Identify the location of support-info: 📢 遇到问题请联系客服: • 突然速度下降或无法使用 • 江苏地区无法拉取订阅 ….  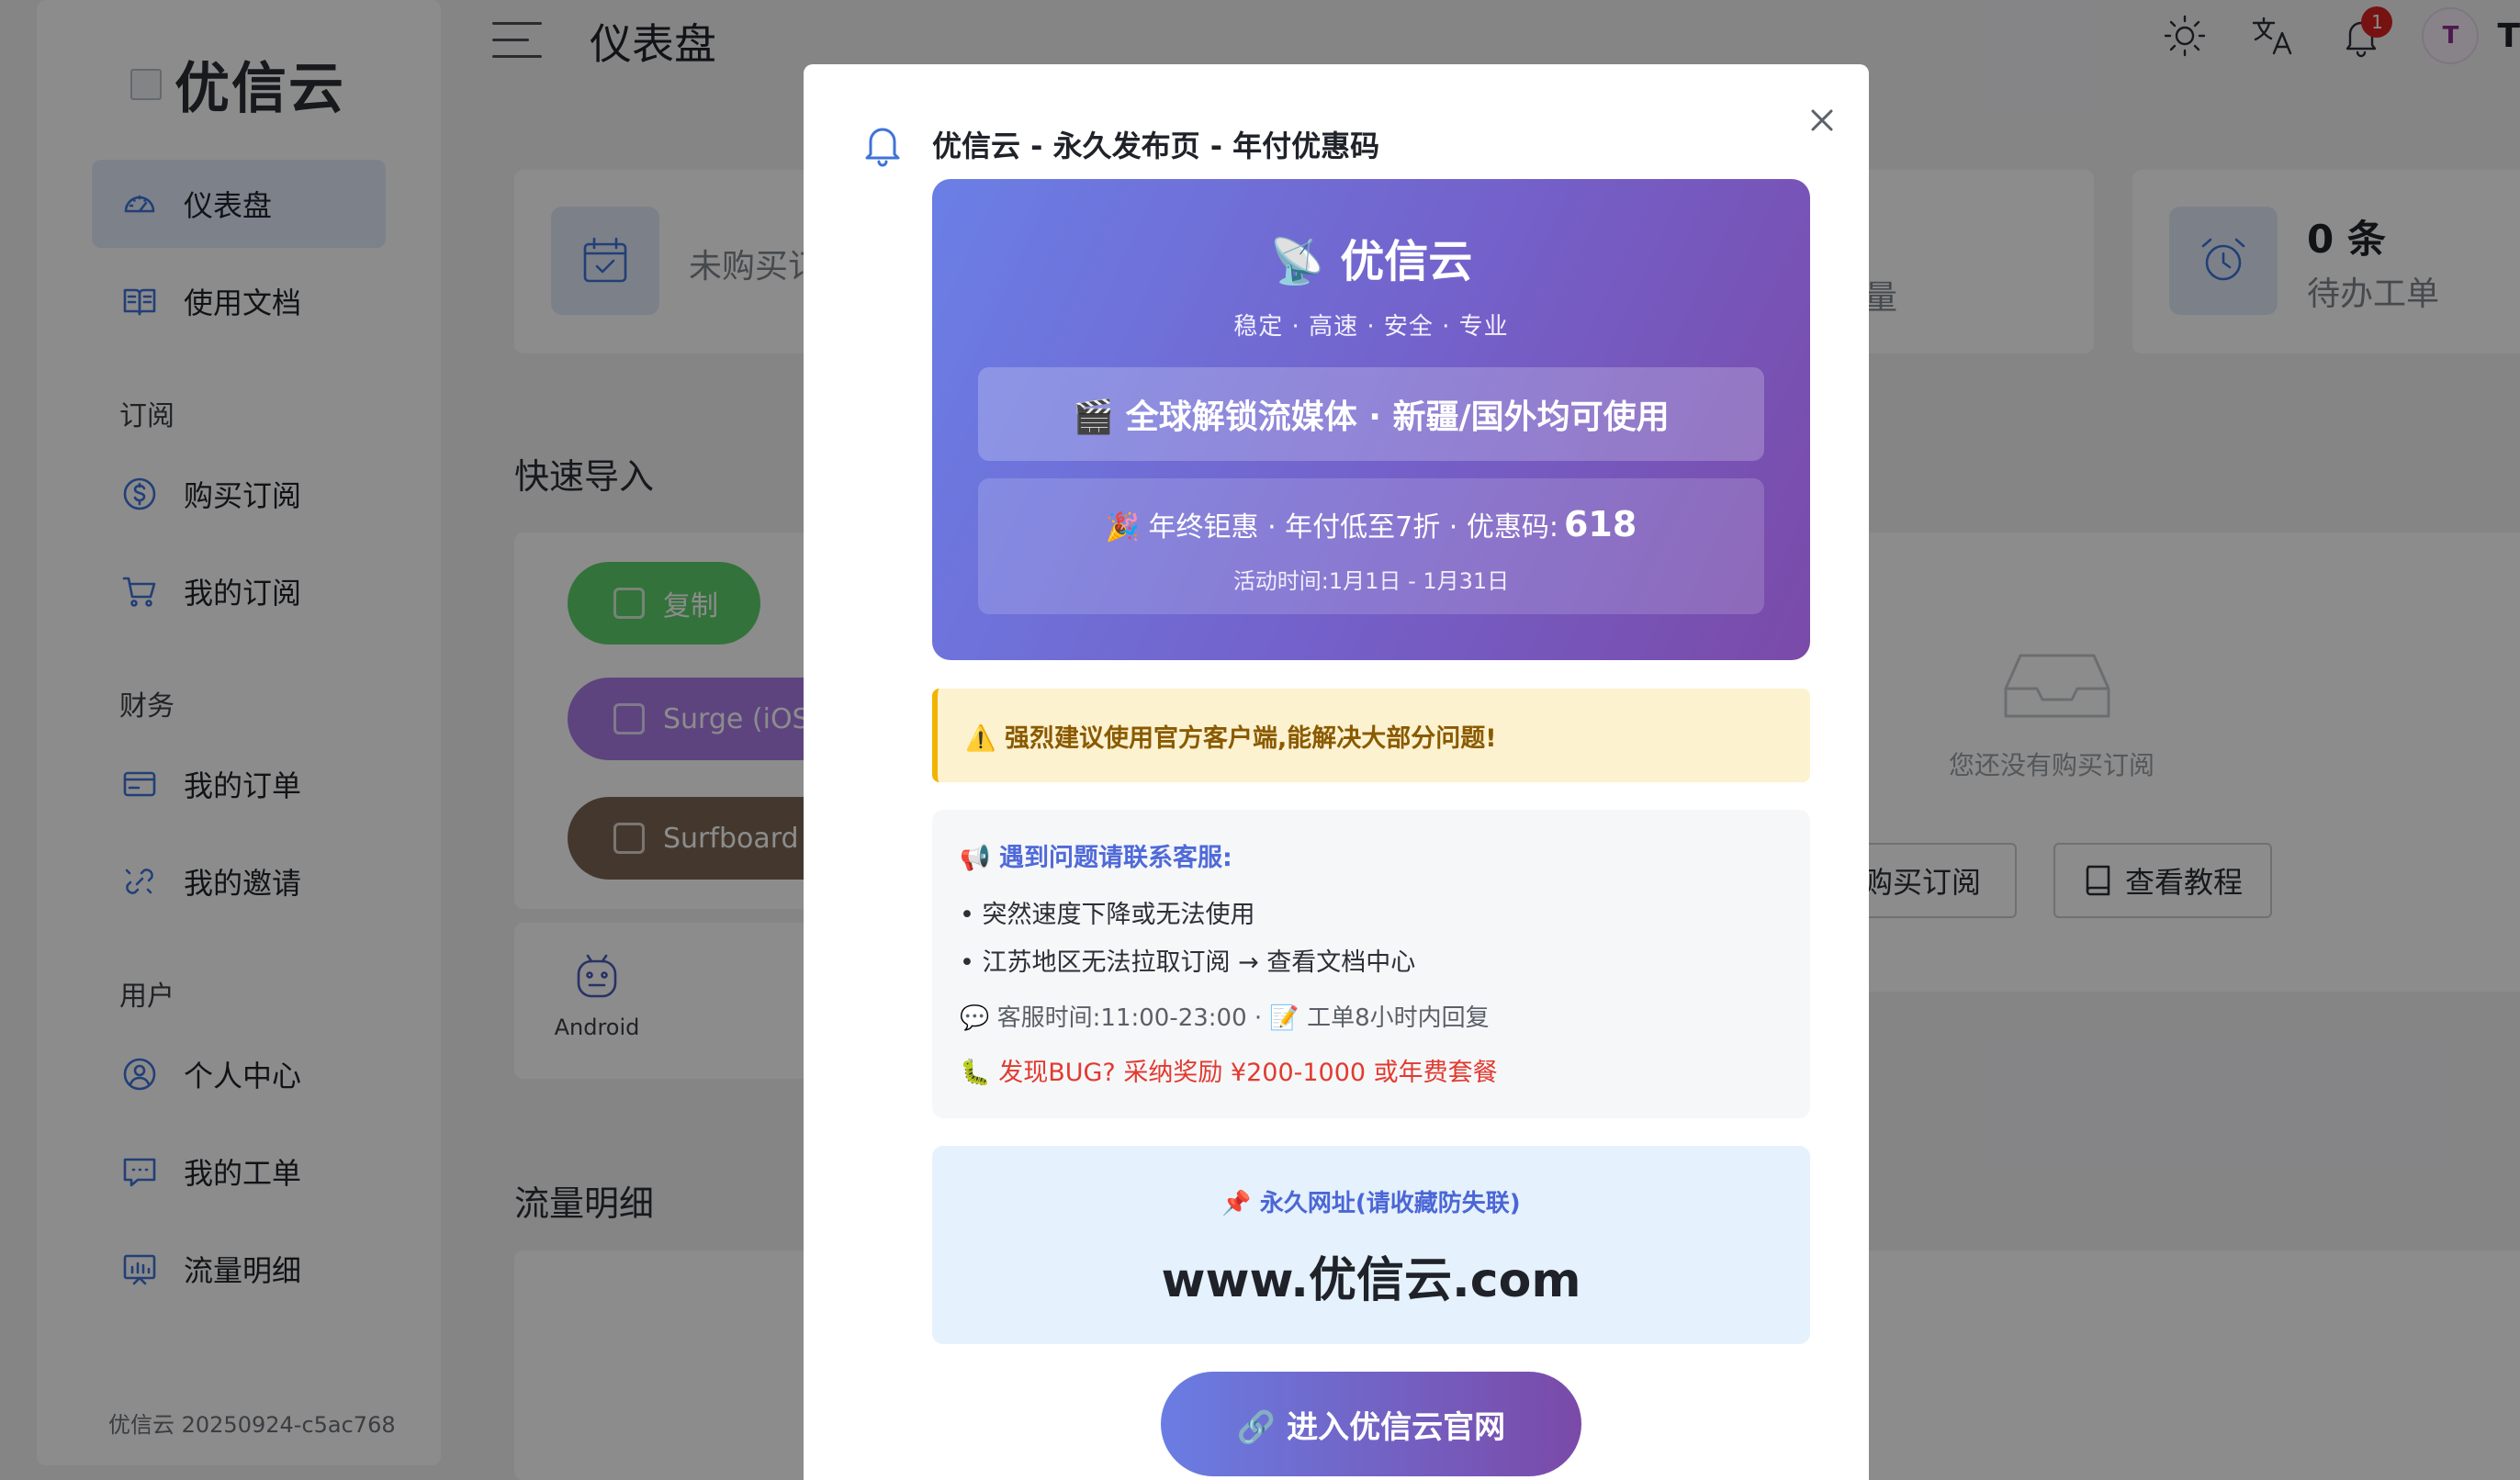
(1371, 964).